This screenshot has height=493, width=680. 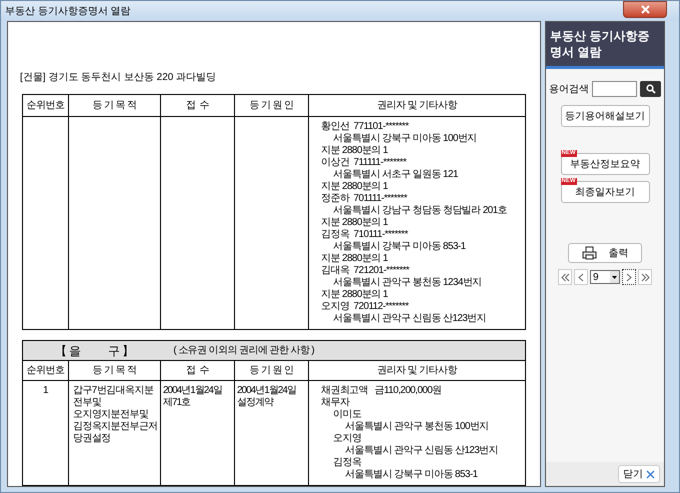 I want to click on section-subtitle: ( 소유권 이외의 권리에 관한 사항 ), so click(x=243, y=350).